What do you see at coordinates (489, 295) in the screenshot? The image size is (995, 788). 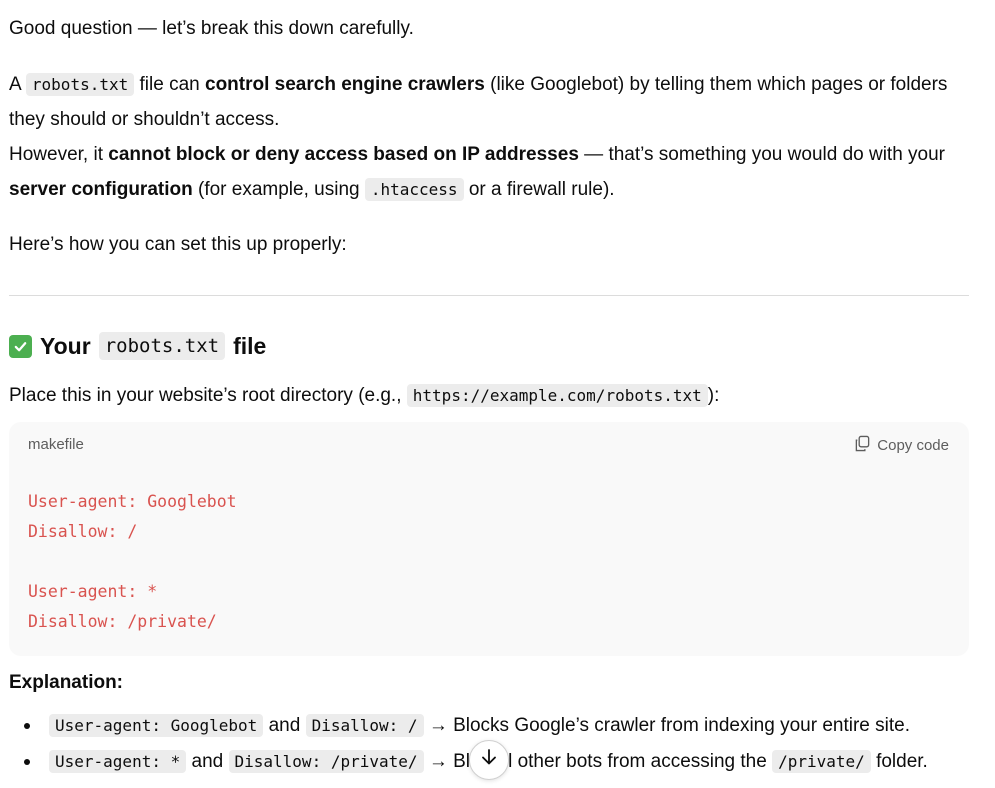 I see `divider` at bounding box center [489, 295].